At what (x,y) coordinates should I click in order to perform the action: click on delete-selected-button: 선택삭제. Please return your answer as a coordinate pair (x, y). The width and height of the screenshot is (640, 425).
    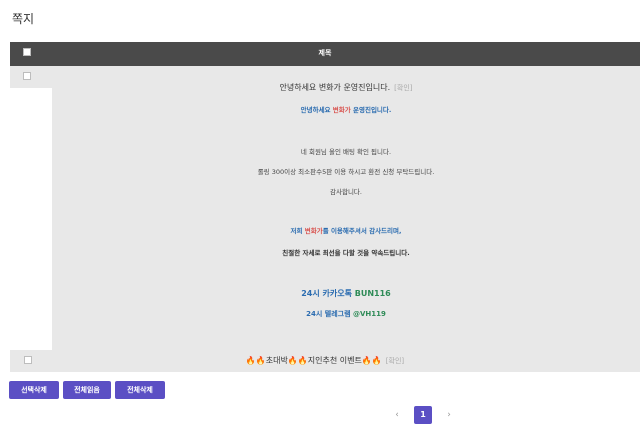
    Looking at the image, I should click on (34, 390).